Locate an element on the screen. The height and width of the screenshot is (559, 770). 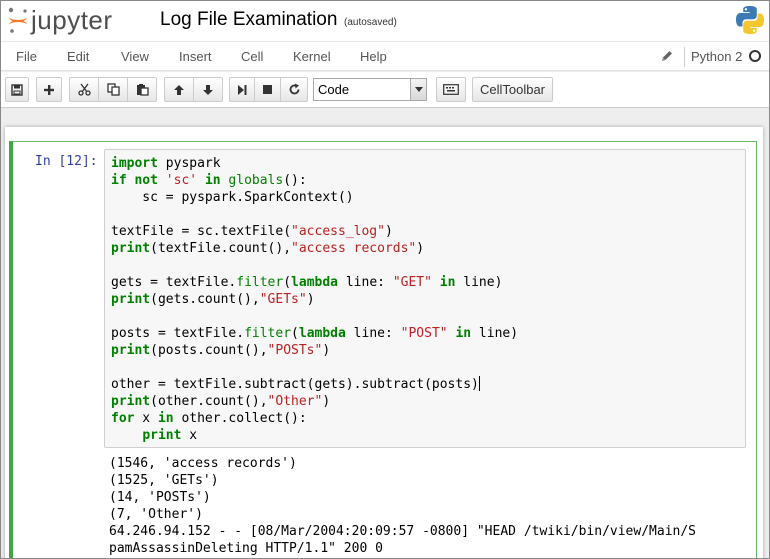
jupyter-orbit-icon is located at coordinates (17, 20).